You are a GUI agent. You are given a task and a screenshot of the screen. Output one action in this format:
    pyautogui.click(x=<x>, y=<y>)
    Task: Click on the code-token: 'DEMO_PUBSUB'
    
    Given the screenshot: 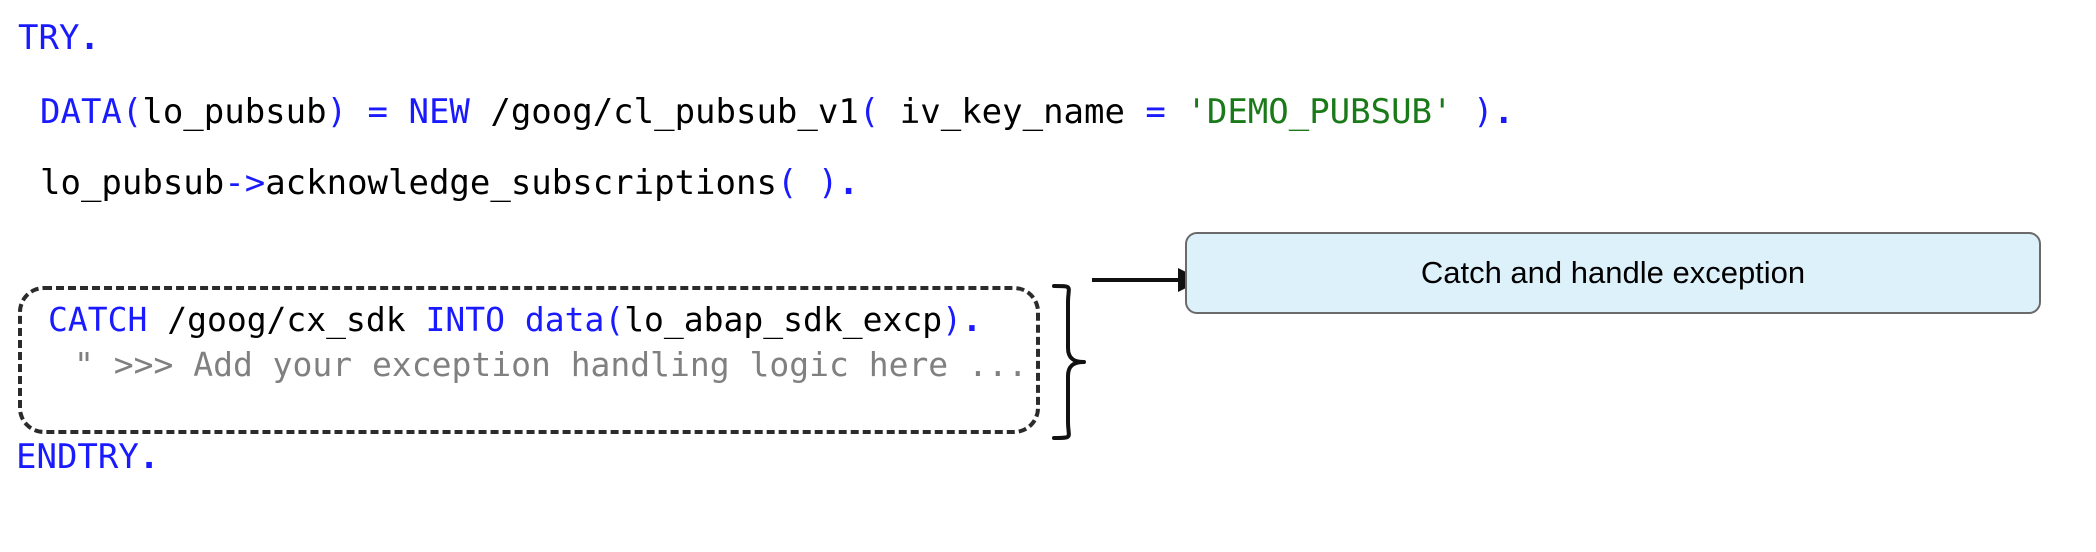 What is the action you would take?
    pyautogui.click(x=1319, y=112)
    